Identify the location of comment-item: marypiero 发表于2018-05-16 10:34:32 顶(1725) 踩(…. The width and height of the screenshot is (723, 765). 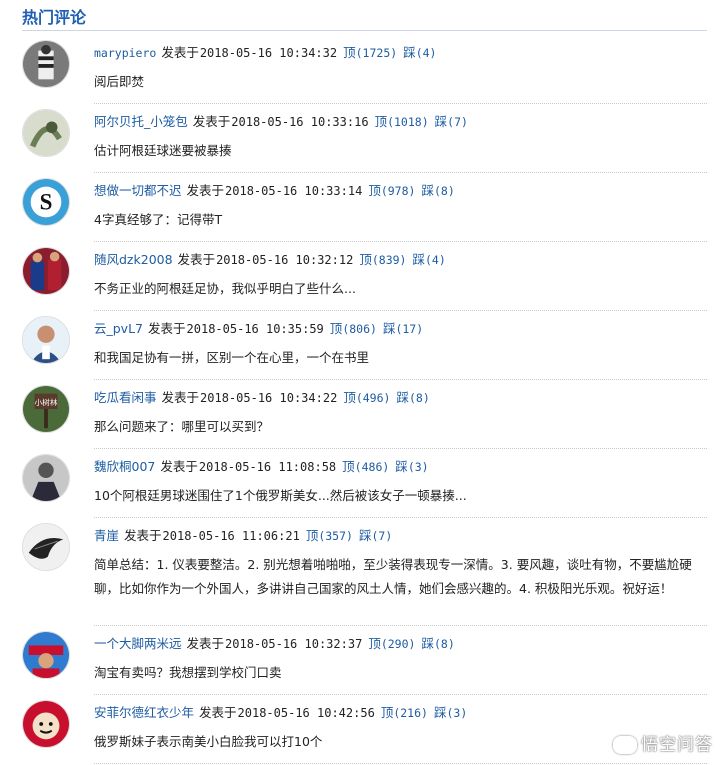
(364, 69).